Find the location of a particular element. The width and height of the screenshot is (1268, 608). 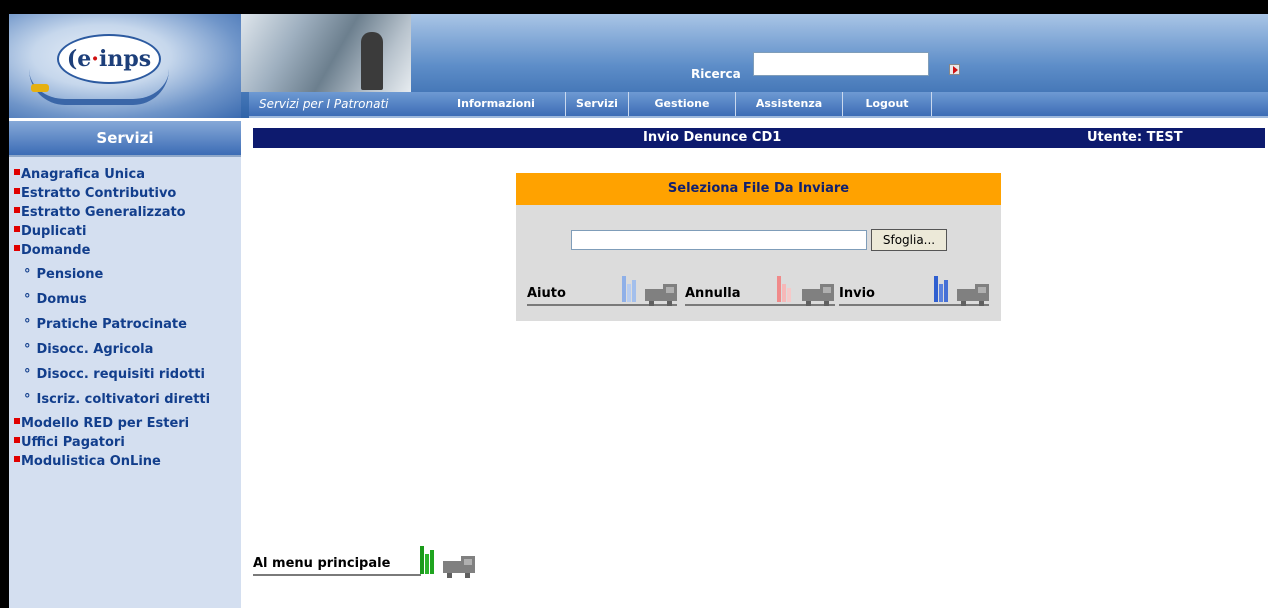

send-label: Invio is located at coordinates (857, 293).